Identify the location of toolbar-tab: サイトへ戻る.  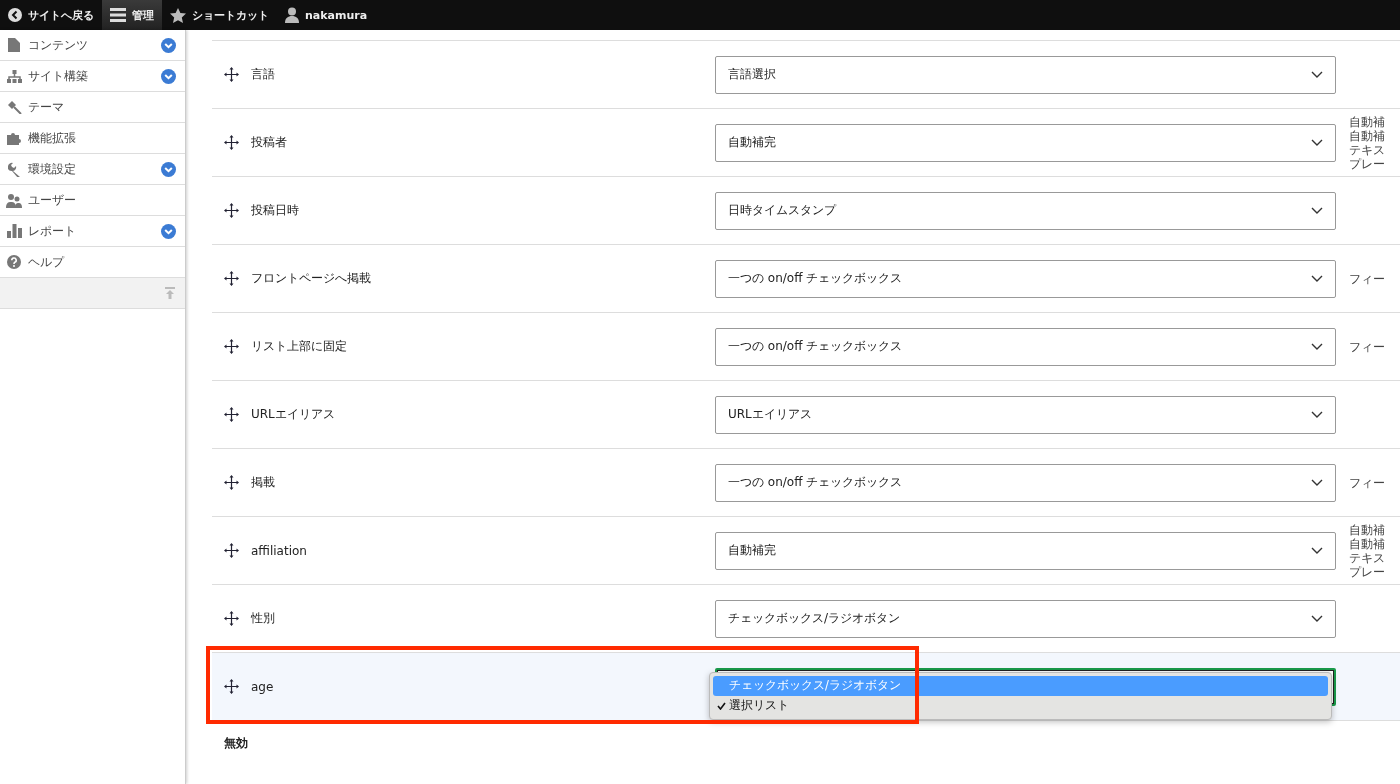
(51, 15).